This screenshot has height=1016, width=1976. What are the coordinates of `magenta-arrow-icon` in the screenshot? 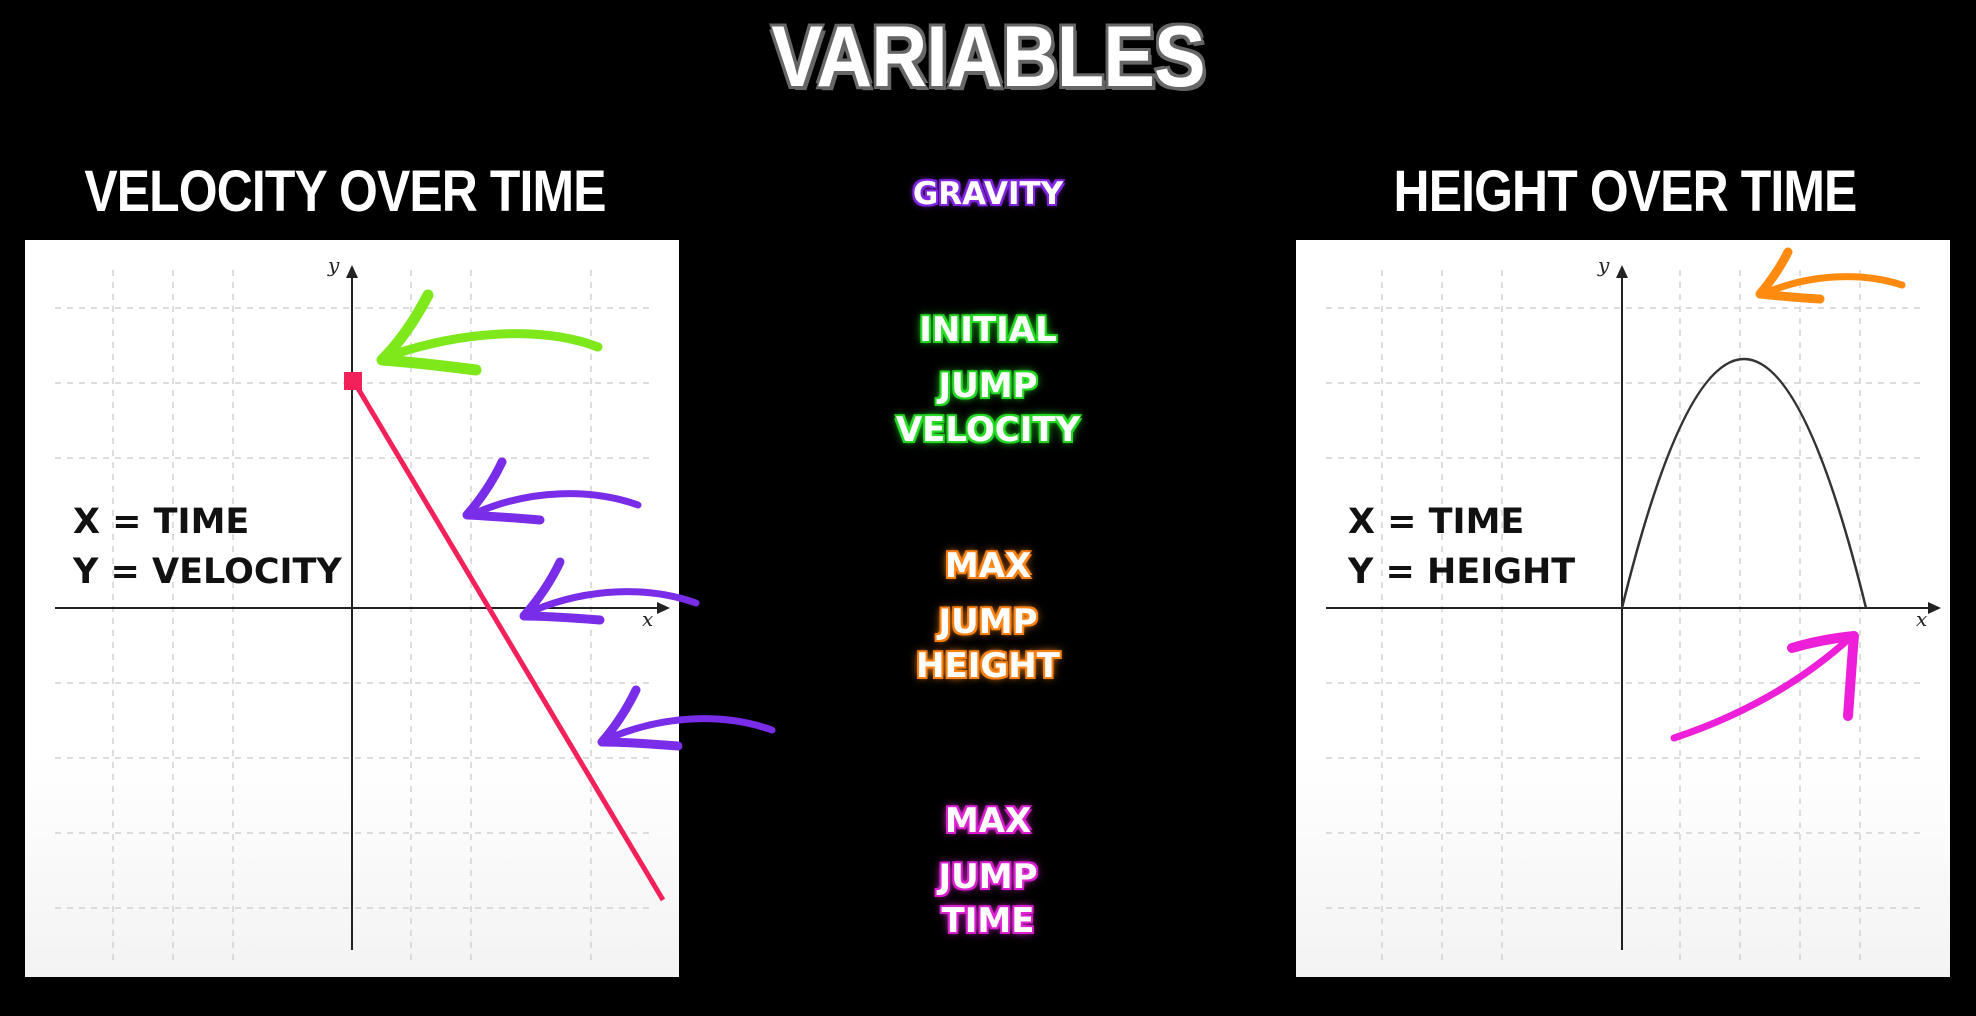 It's located at (1764, 686).